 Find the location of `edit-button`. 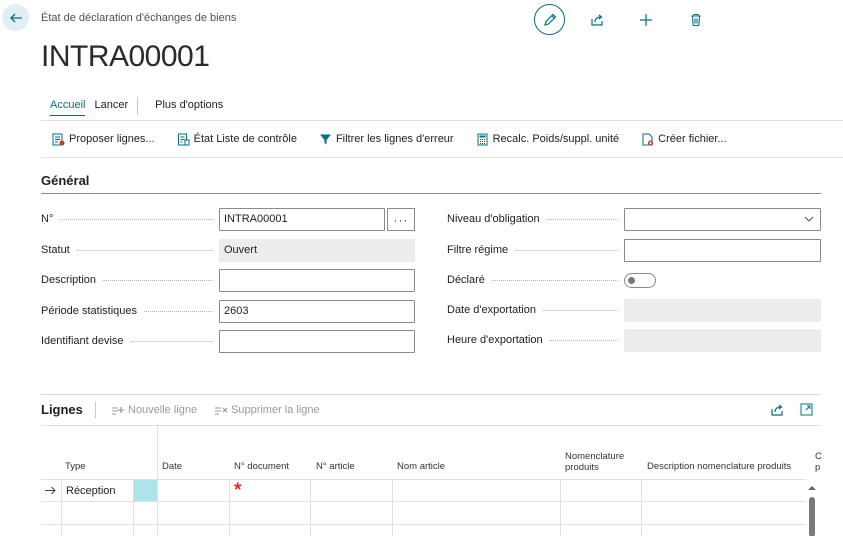

edit-button is located at coordinates (549, 19).